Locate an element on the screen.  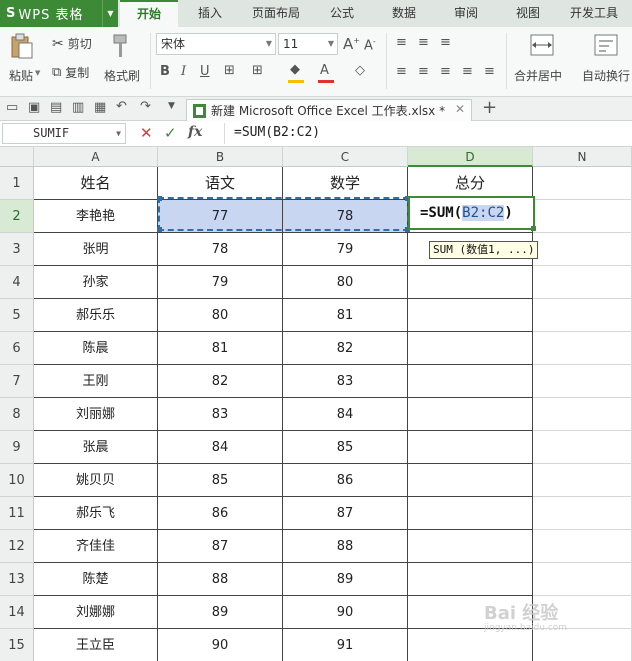
table-cell: 张晨 is located at coordinates (96, 447).